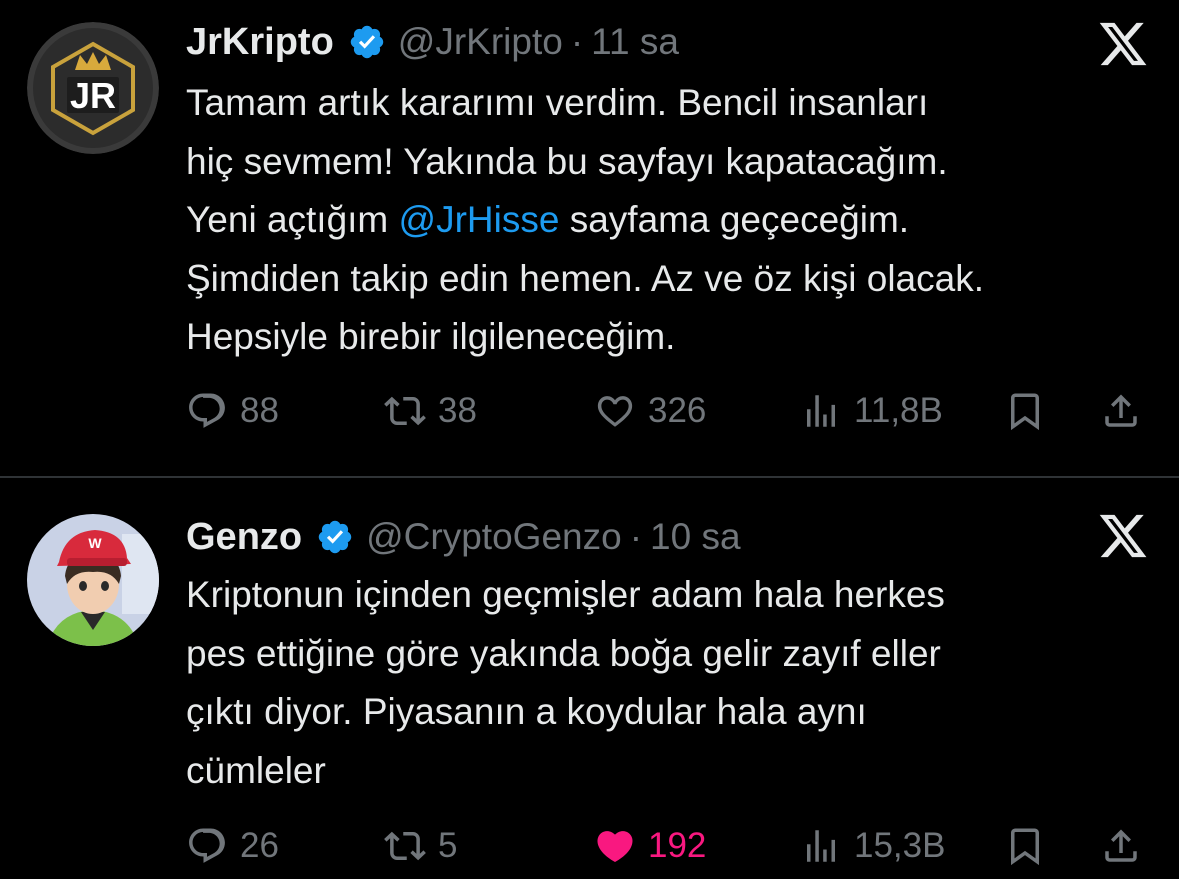 This screenshot has height=879, width=1179. Describe the element at coordinates (695, 537) in the screenshot. I see `timestamp: 10 sa` at that location.